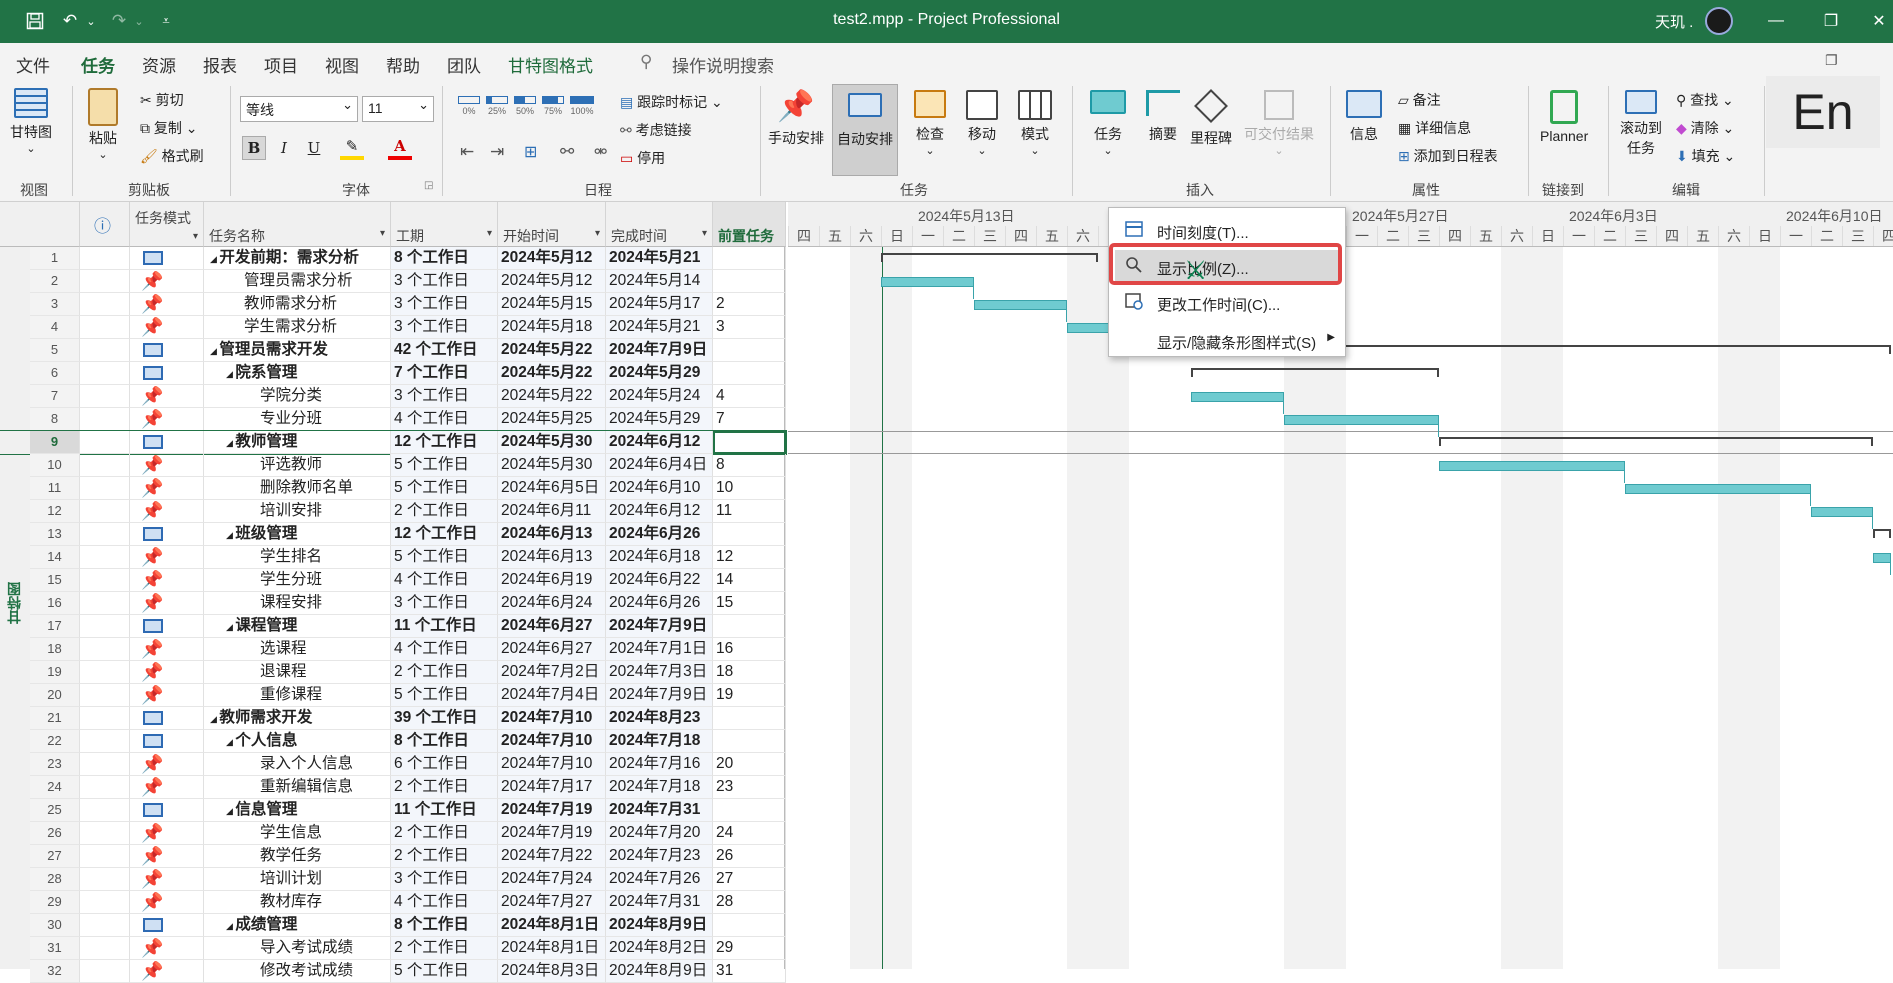  Describe the element at coordinates (55, 810) in the screenshot. I see `row-number: 25` at that location.